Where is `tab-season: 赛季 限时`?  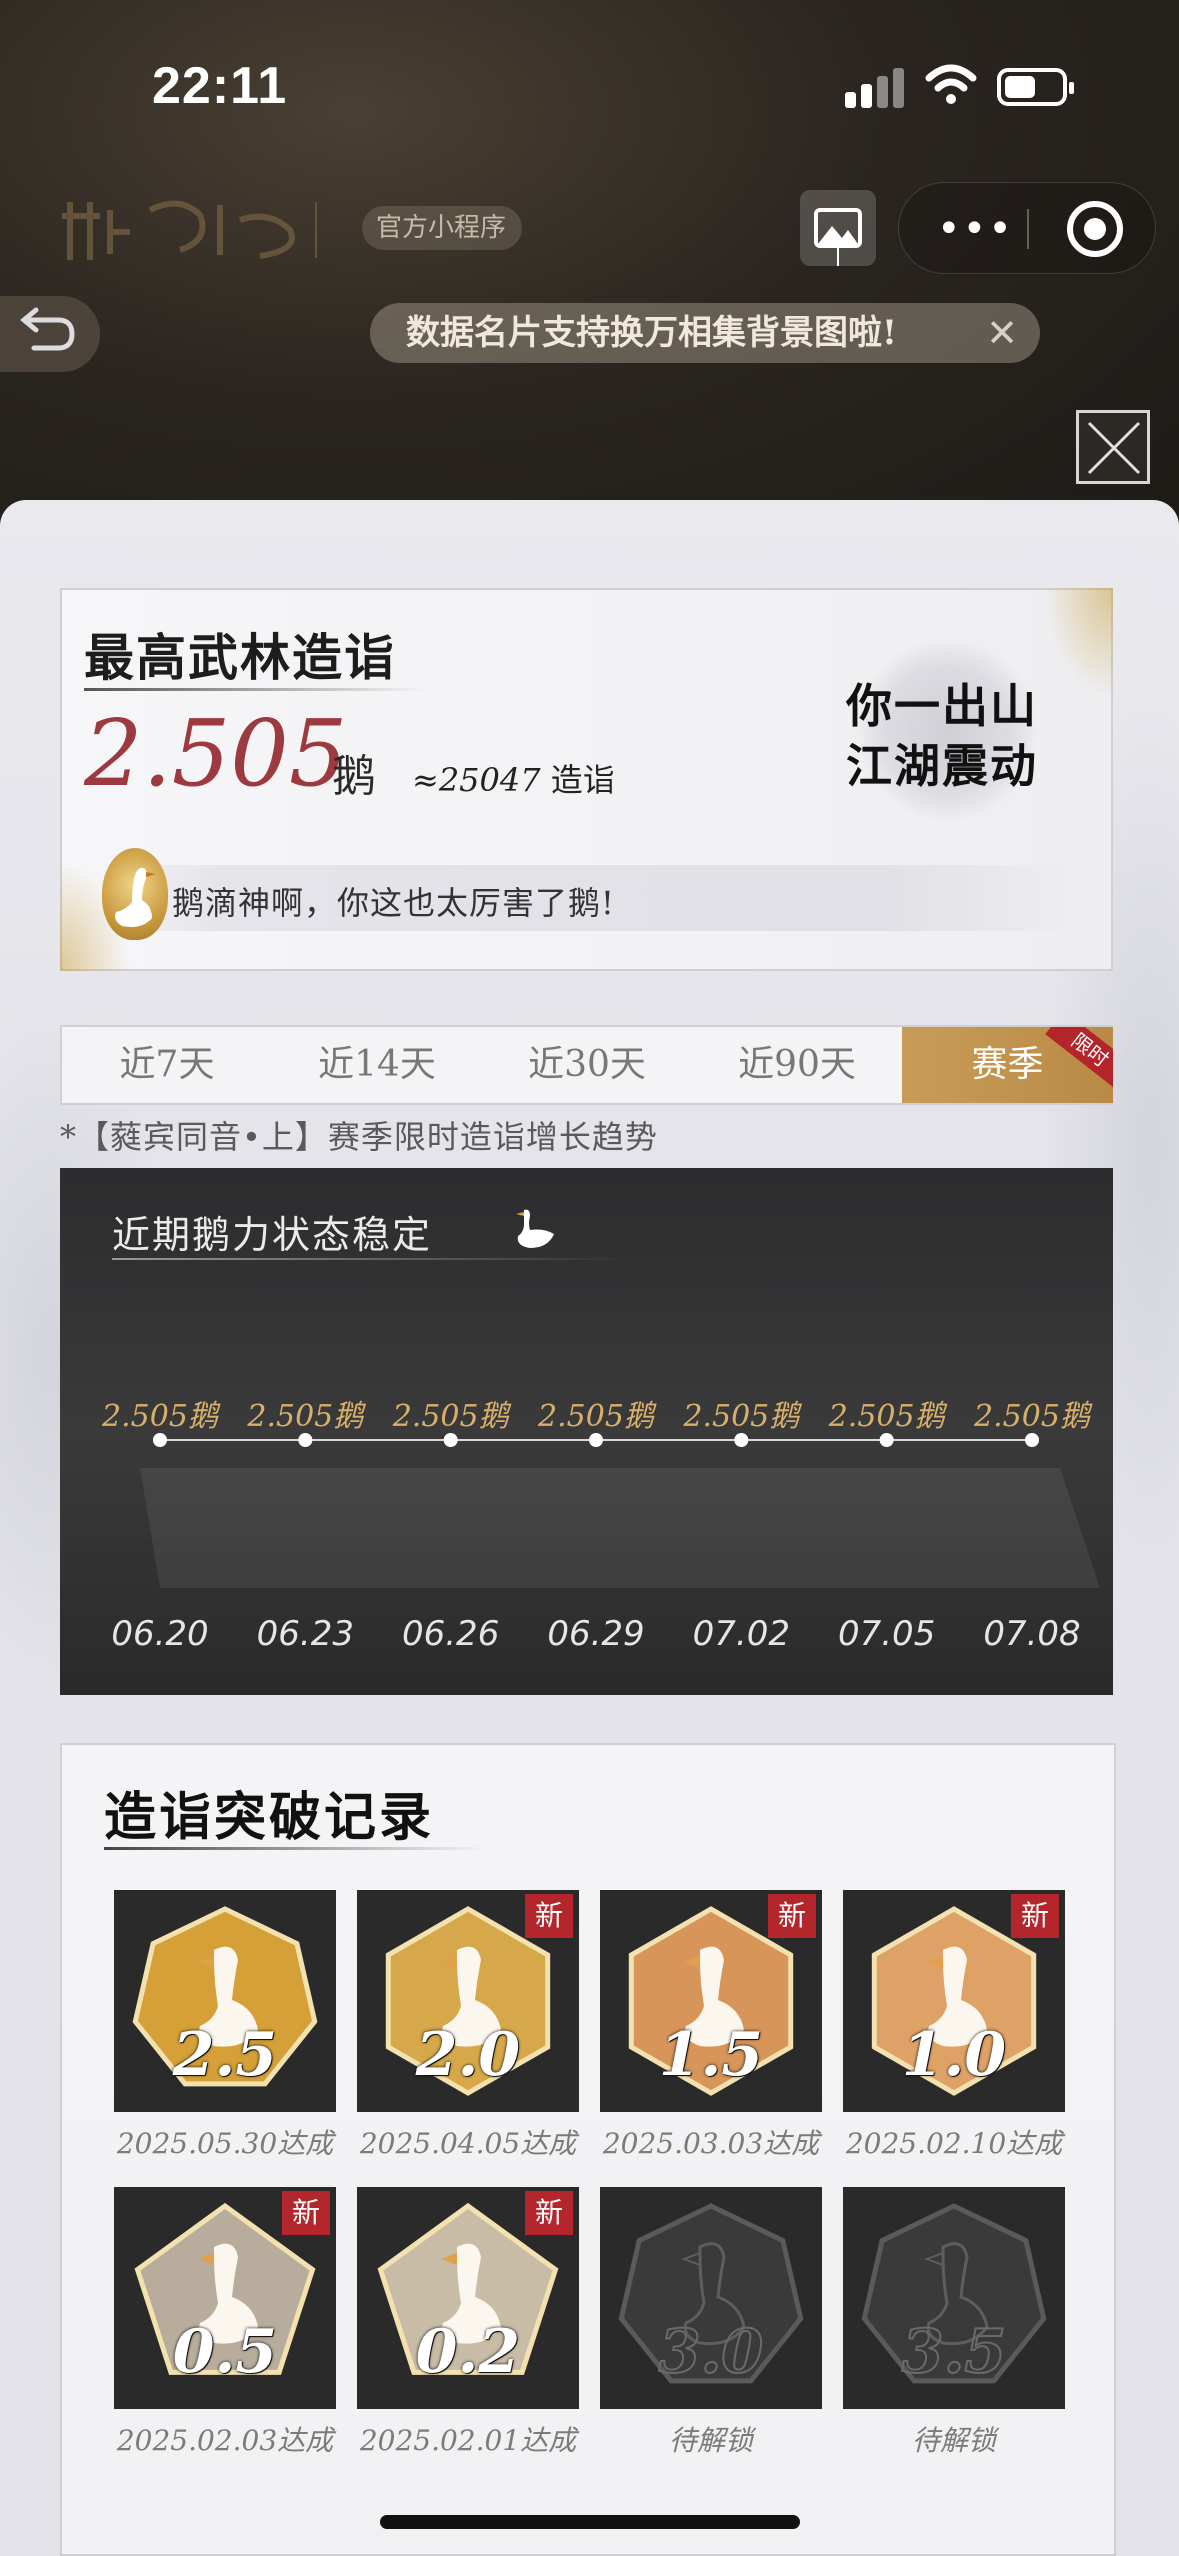
tab-season: 赛季 限时 is located at coordinates (1007, 1065).